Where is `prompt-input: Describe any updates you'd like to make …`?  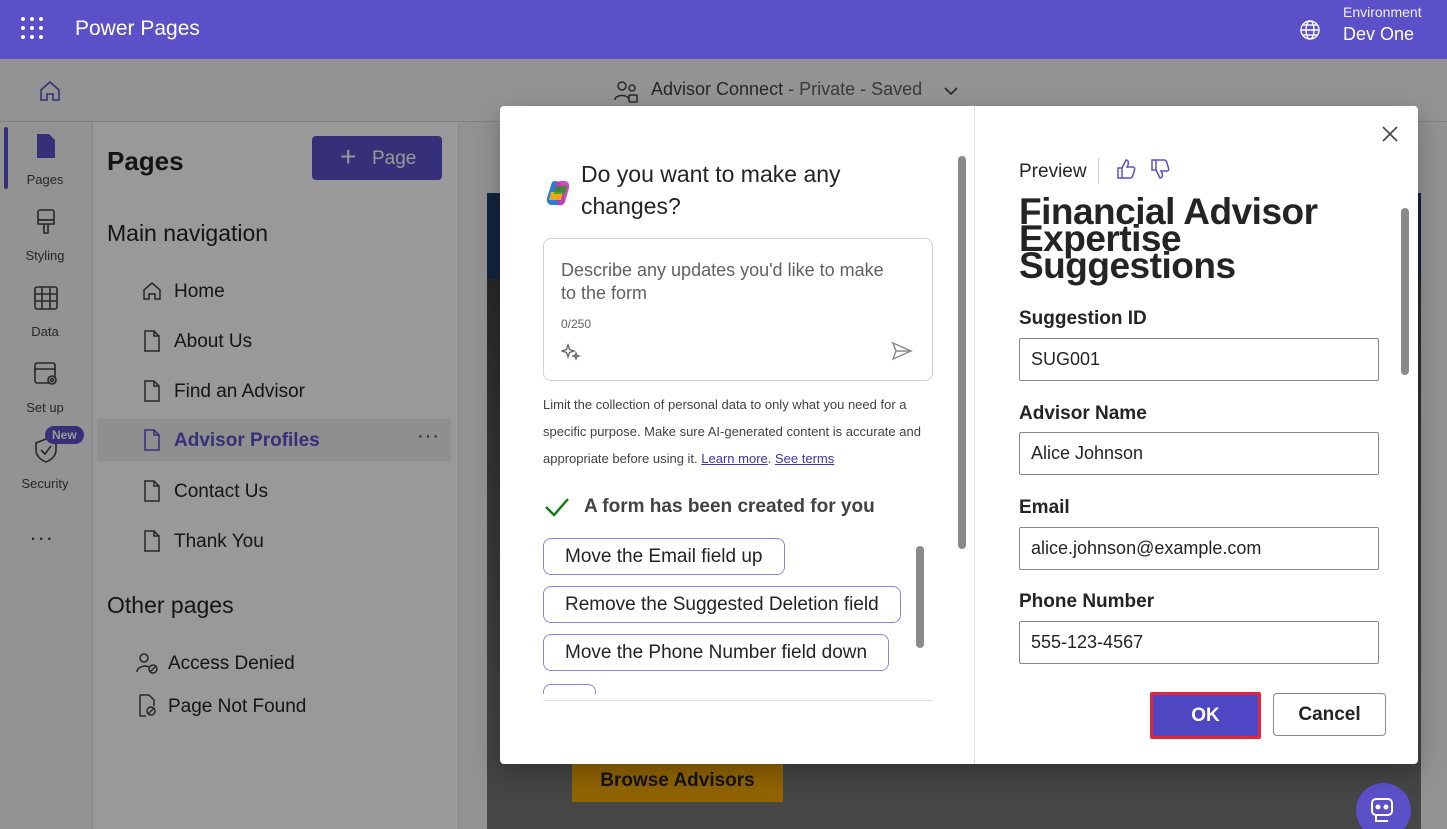 prompt-input: Describe any updates you'd like to make … is located at coordinates (738, 309).